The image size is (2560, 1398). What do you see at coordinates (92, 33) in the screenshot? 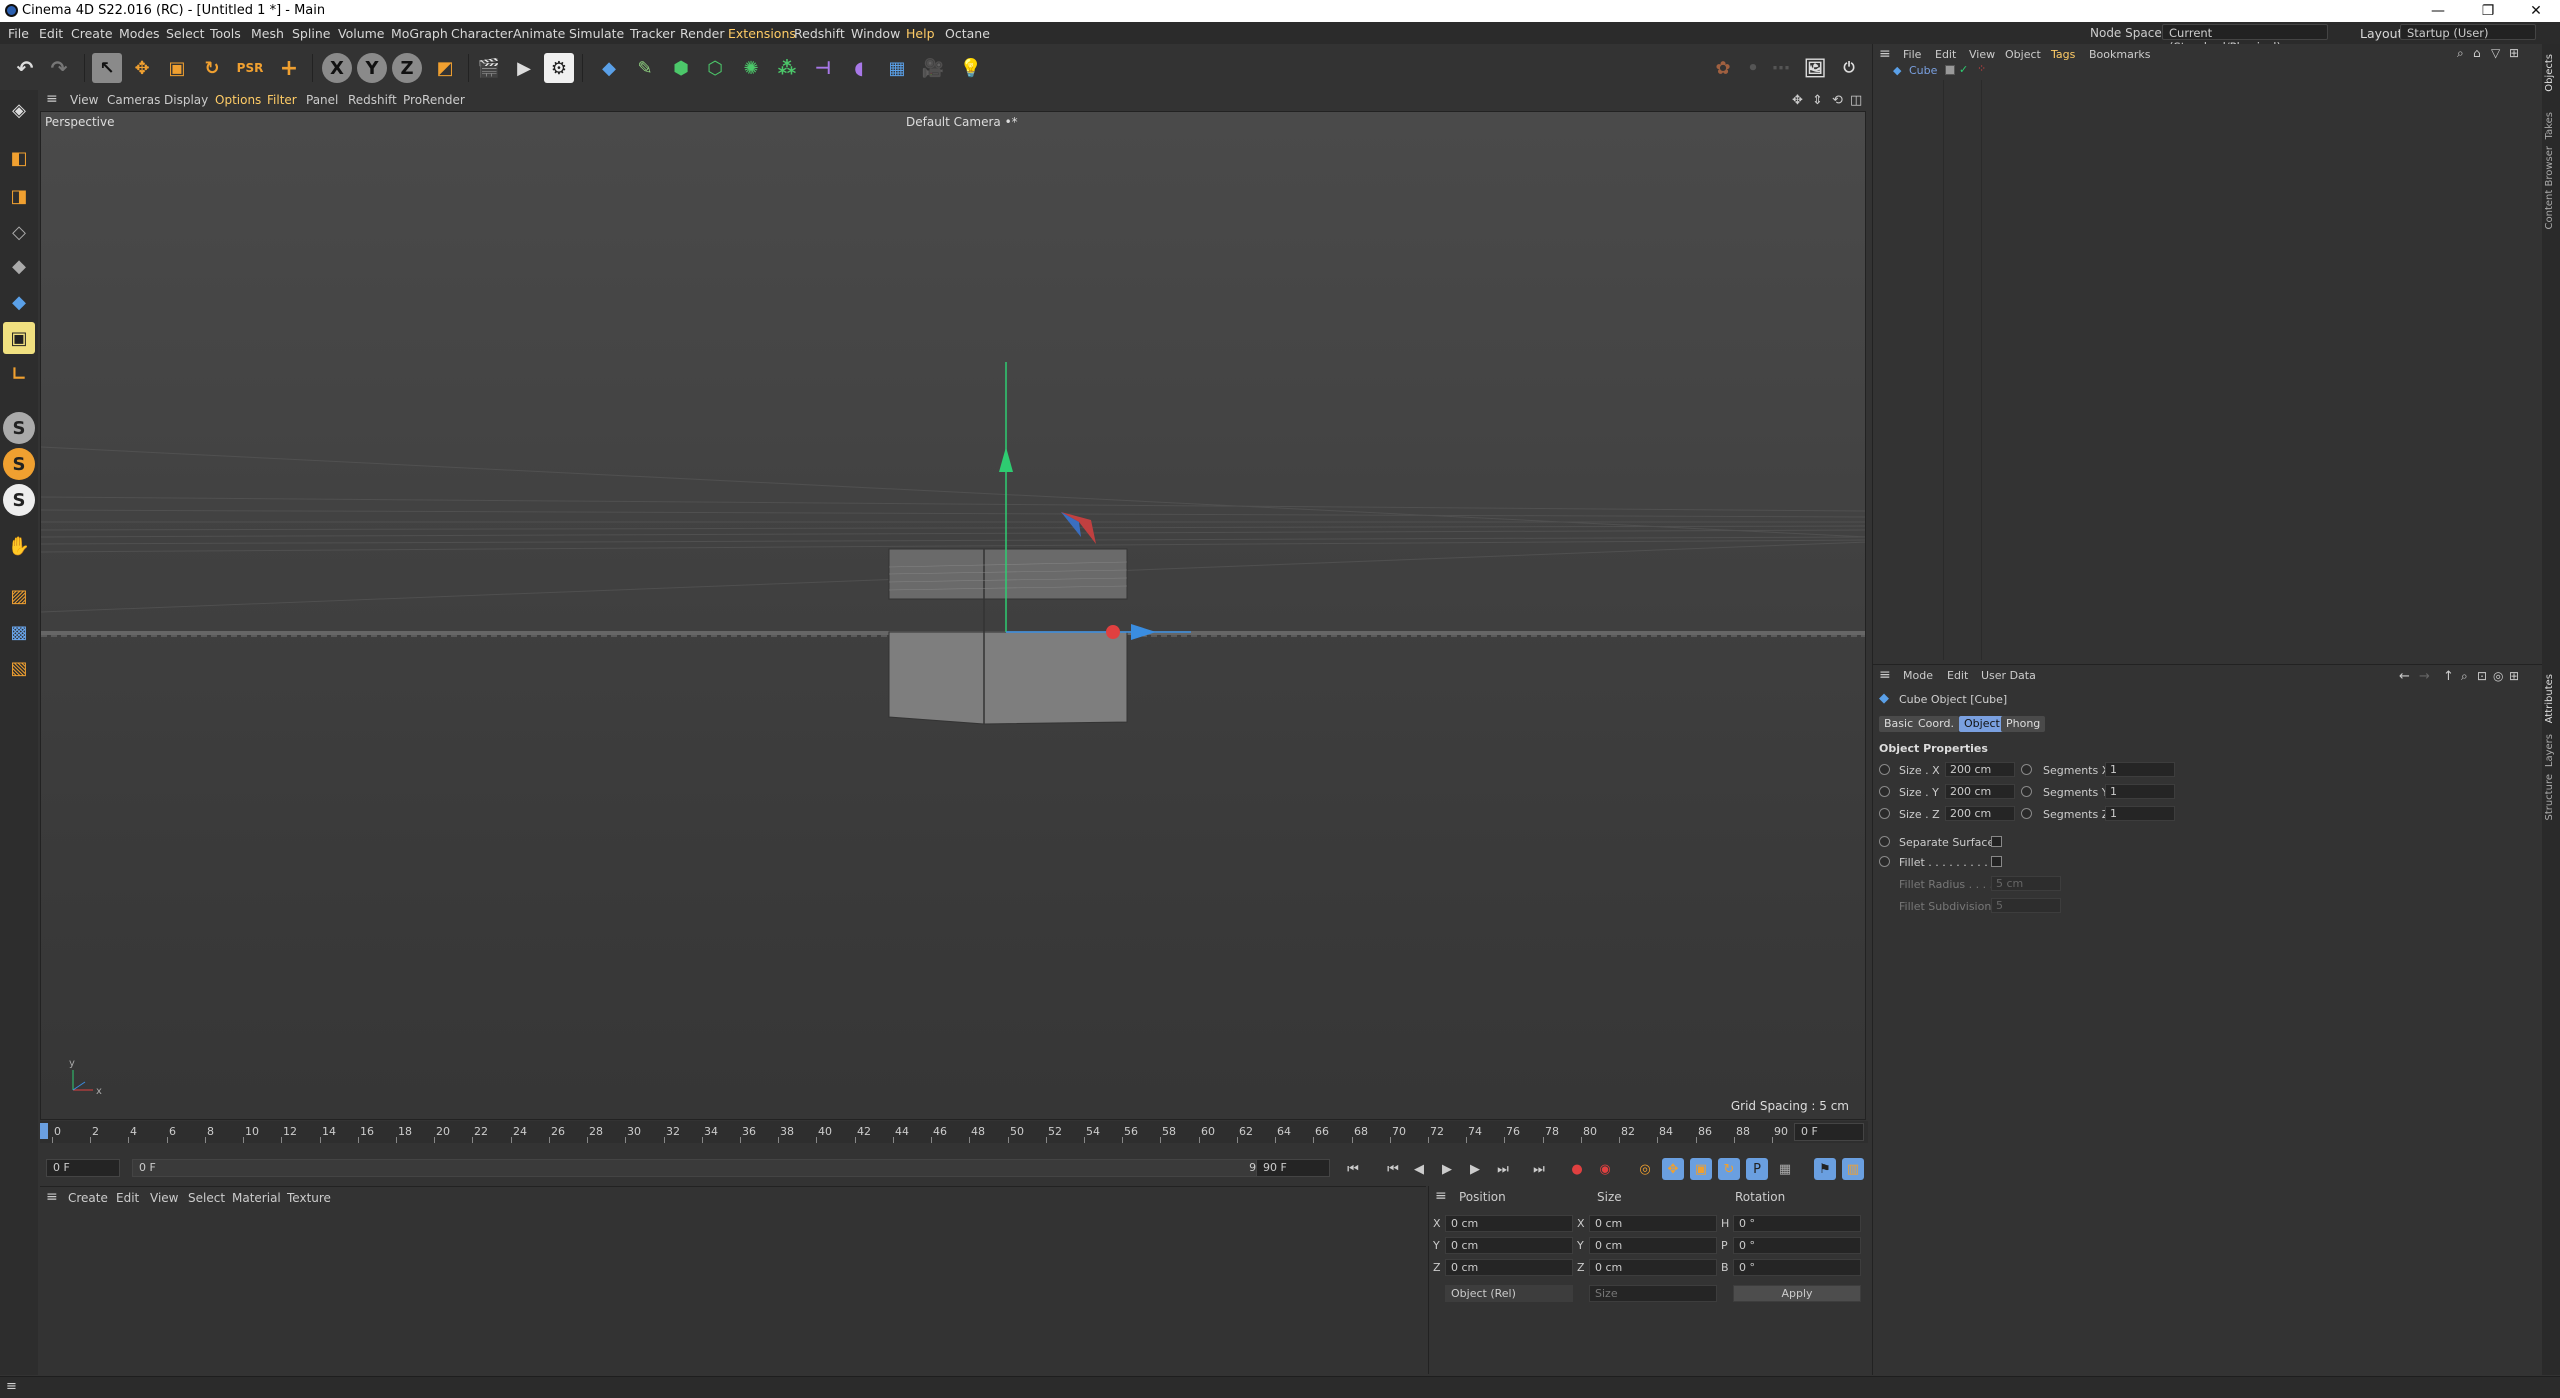
I see `menu-create: Create` at bounding box center [92, 33].